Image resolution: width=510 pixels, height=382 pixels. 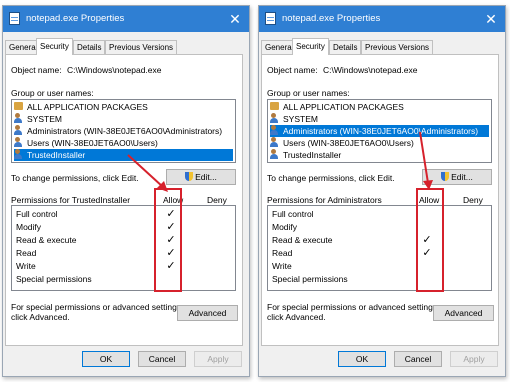 I want to click on list-item-selected: TrustedInstaller, so click(x=123, y=155).